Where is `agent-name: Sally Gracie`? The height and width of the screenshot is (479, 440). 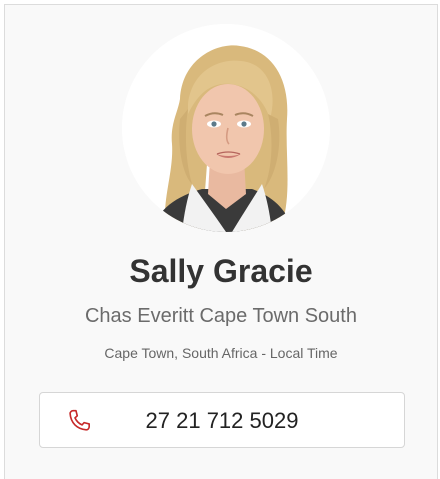
agent-name: Sally Gracie is located at coordinates (221, 271).